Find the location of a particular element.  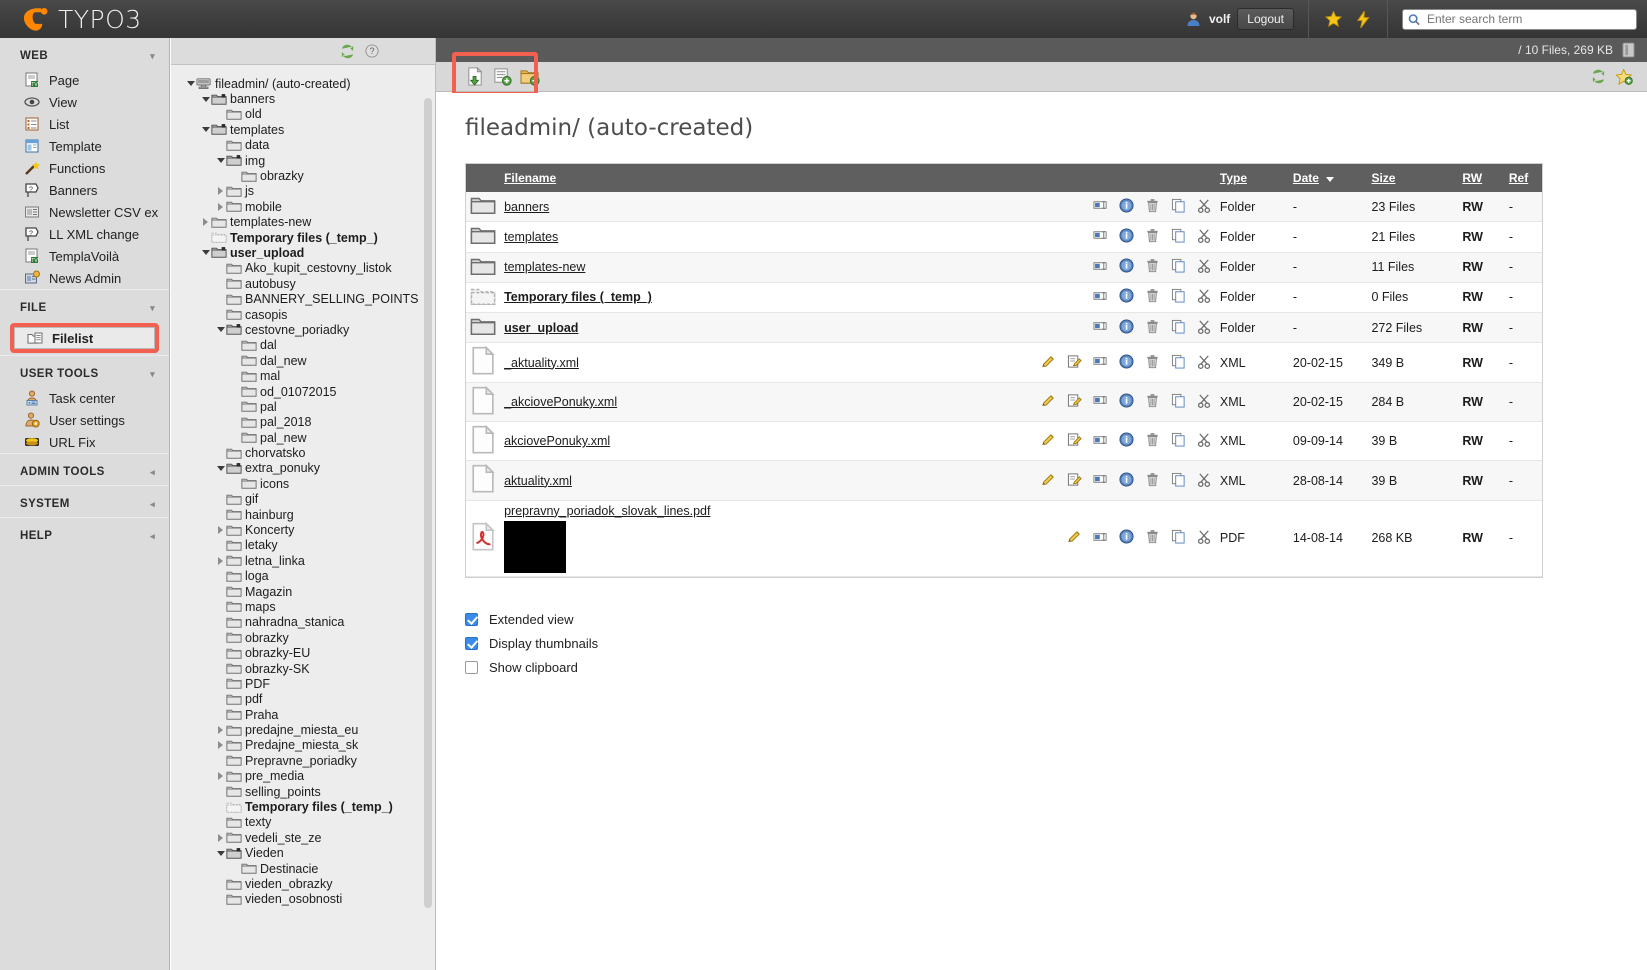

bookmark-star-icon is located at coordinates (1333, 19).